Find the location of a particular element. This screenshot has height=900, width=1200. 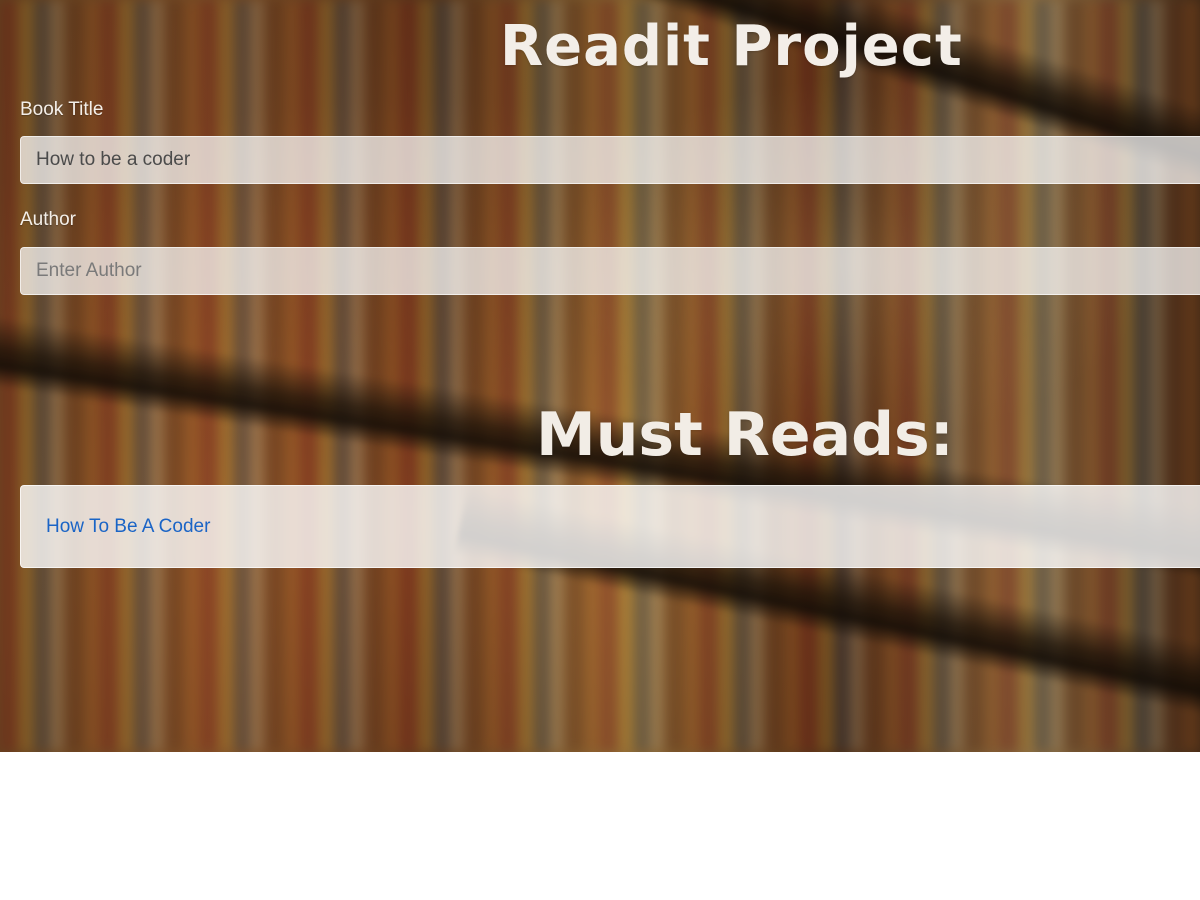

book-title-label: Book Title is located at coordinates (62, 109).